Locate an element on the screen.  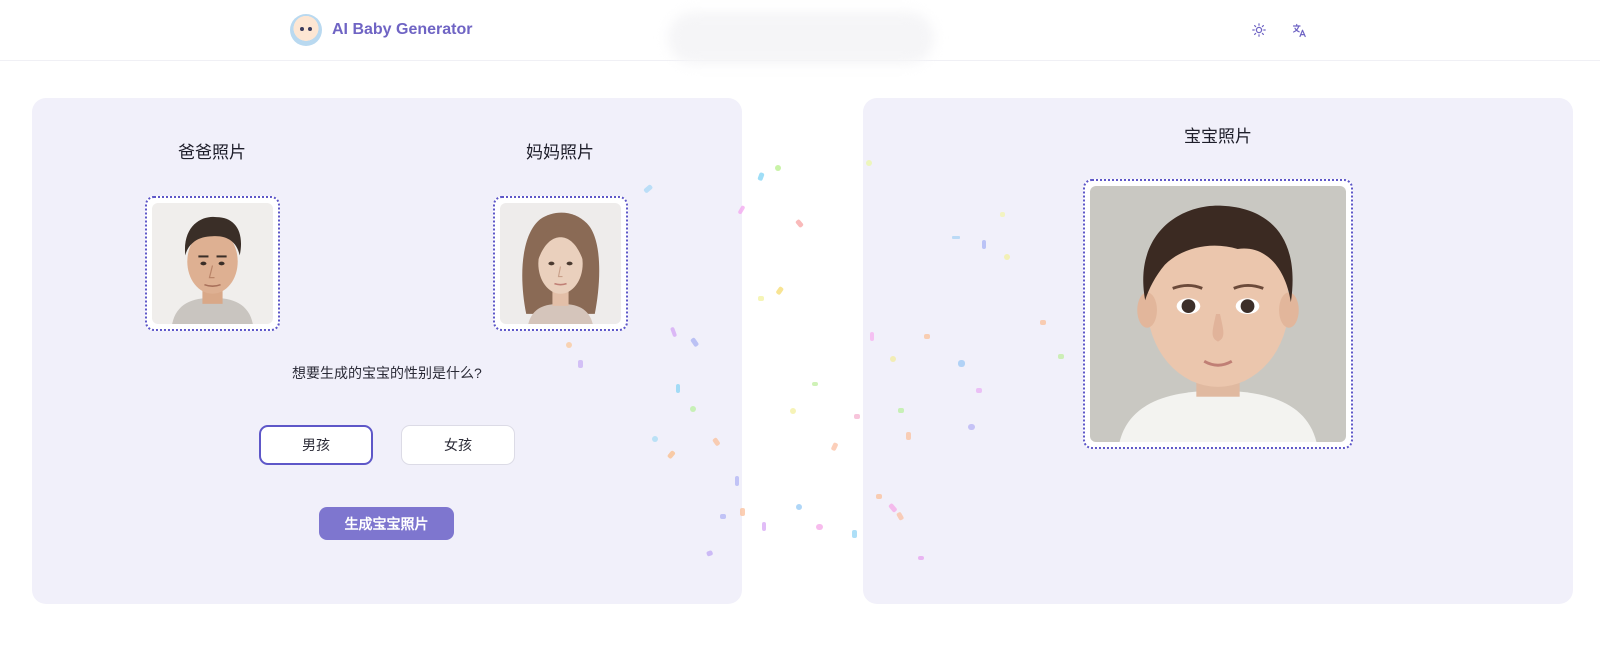
top-header: AI Baby Generator is located at coordinates (800, 32).